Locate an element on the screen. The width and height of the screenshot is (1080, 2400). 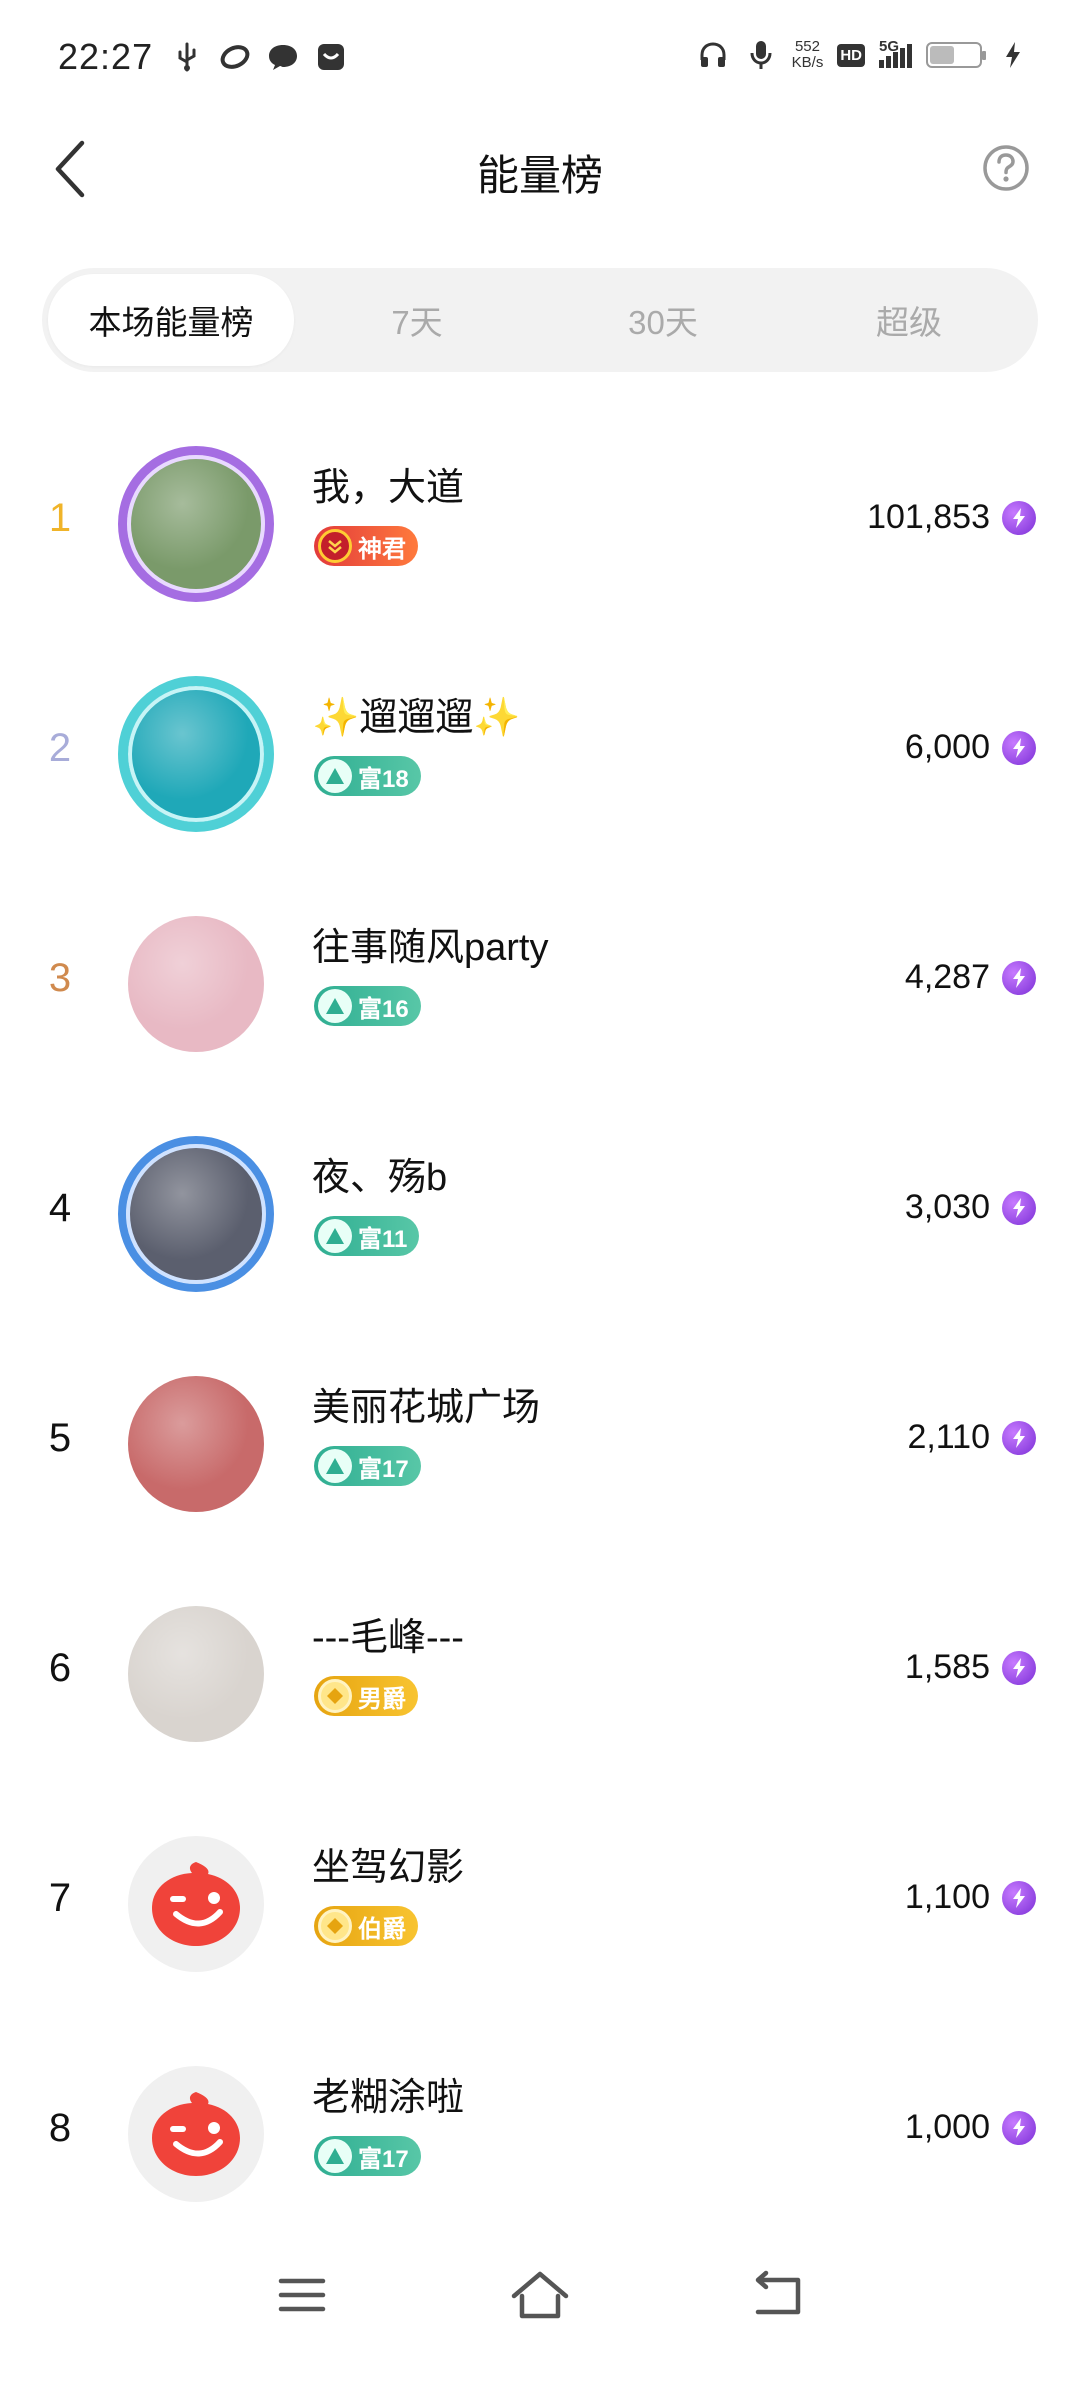
energy-value: 1,000 is located at coordinates (970, 2127).